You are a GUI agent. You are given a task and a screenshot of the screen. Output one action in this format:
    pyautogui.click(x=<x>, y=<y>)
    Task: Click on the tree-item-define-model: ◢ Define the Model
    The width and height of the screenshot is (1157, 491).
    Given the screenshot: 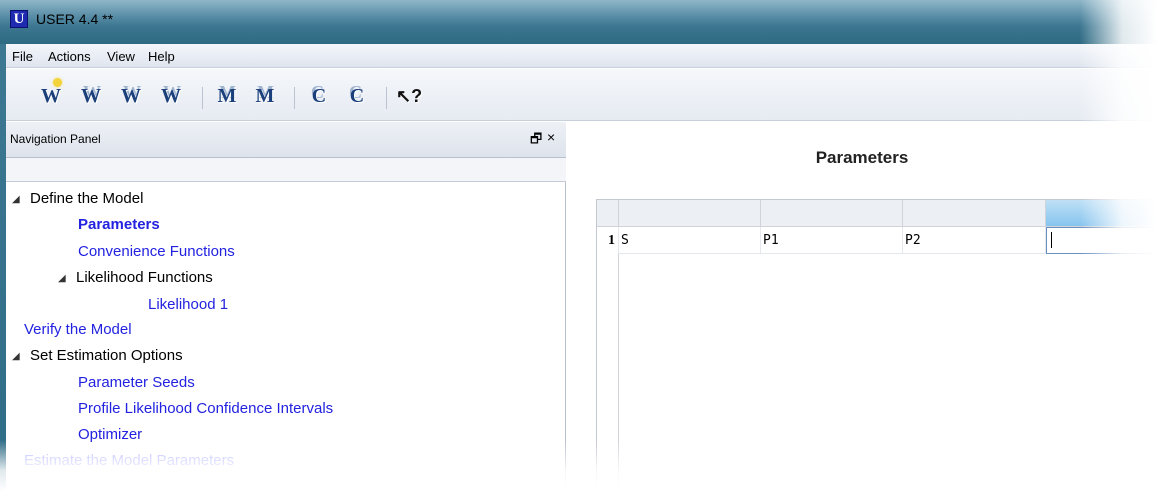 What is the action you would take?
    pyautogui.click(x=77, y=198)
    